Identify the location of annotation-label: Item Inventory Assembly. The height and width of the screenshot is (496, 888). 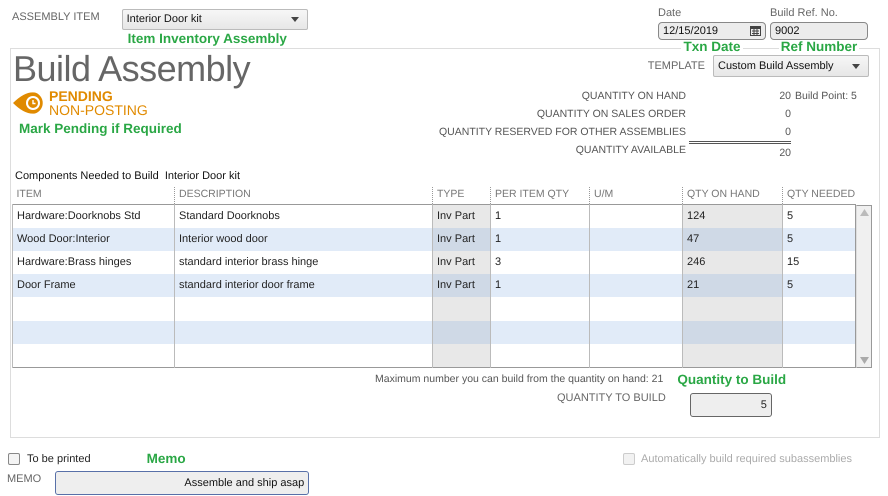
(208, 39).